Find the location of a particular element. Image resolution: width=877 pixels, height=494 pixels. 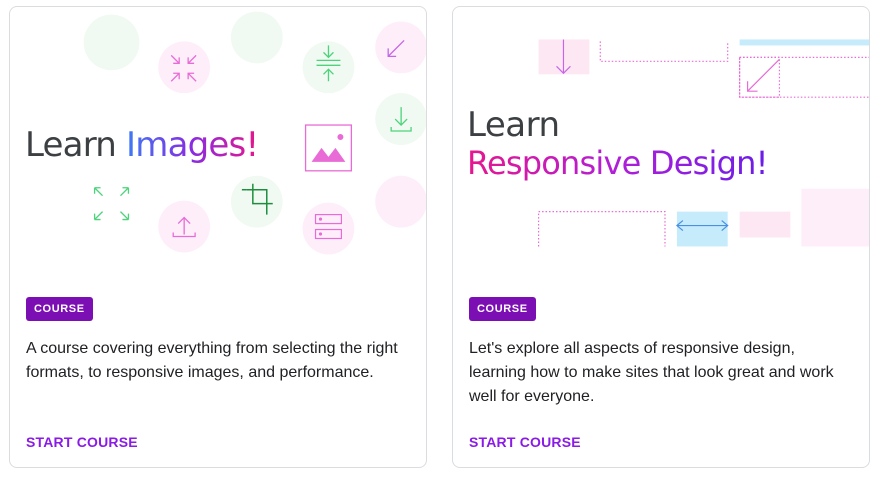

blue-bar is located at coordinates (804, 42).